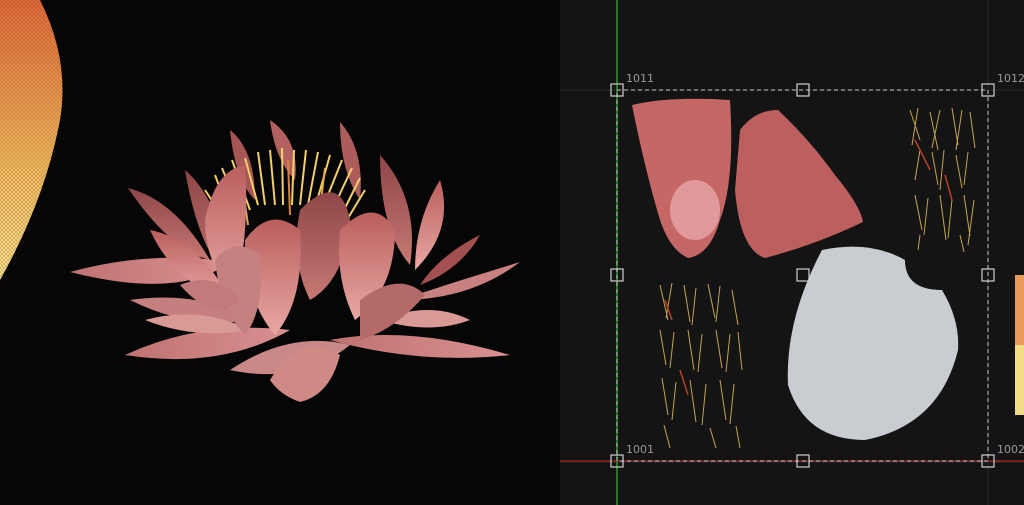 The width and height of the screenshot is (1024, 505). Describe the element at coordinates (640, 449) in the screenshot. I see `tile-label-1001: 1001` at that location.